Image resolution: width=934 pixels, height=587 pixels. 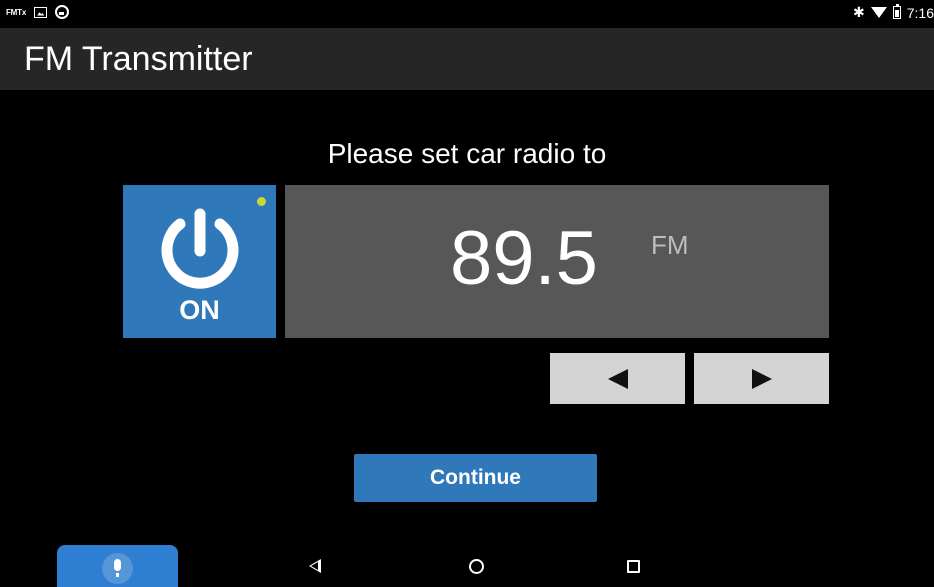 I want to click on instruction-text: Please set car radio to, so click(x=467, y=153).